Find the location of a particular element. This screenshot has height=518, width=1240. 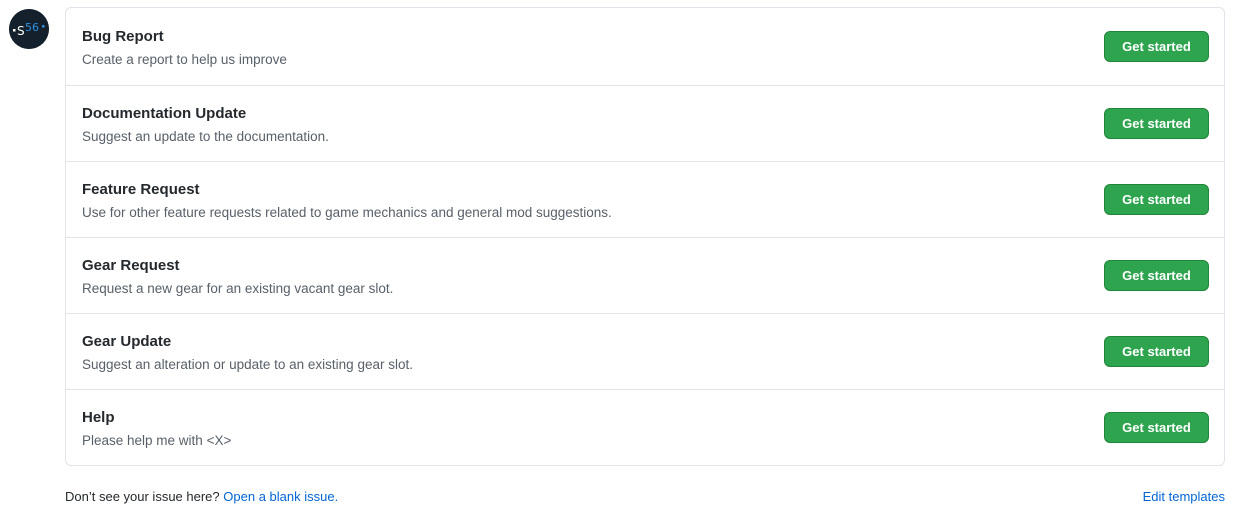

template-description: Please help me with <X> is located at coordinates (157, 440).